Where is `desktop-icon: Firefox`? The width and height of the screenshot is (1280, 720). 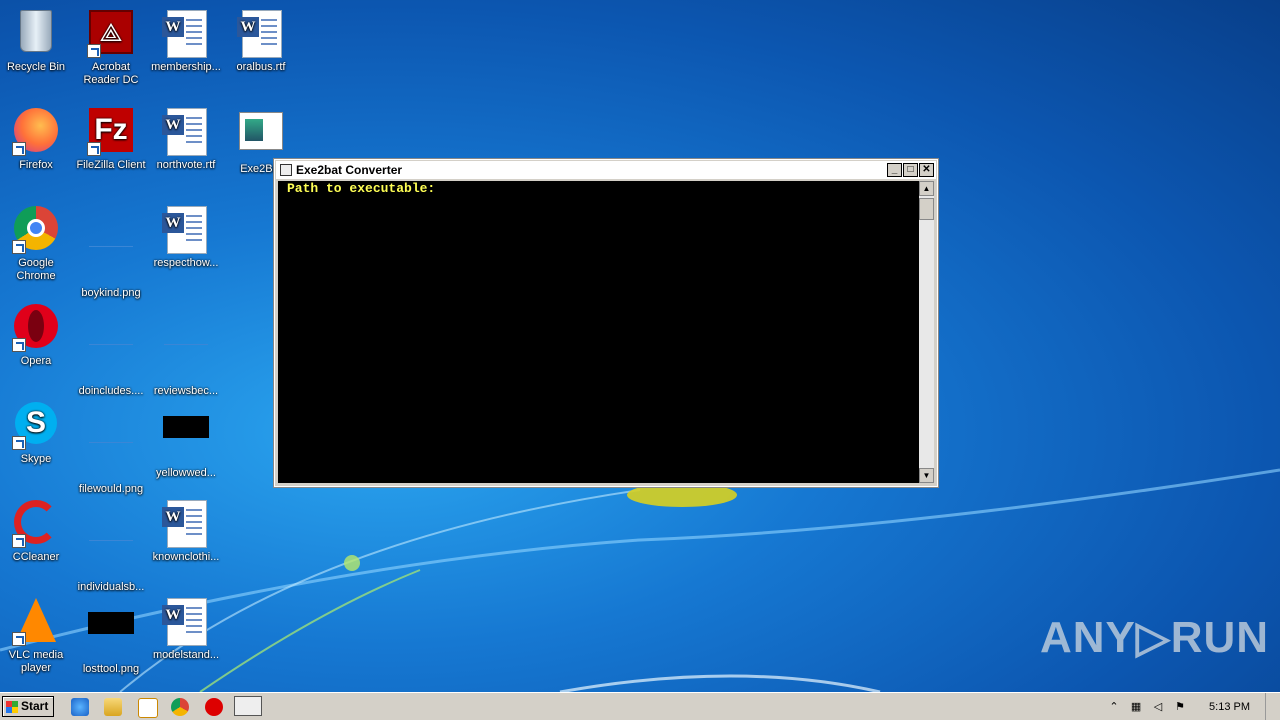
desktop-icon: Firefox is located at coordinates (36, 138).